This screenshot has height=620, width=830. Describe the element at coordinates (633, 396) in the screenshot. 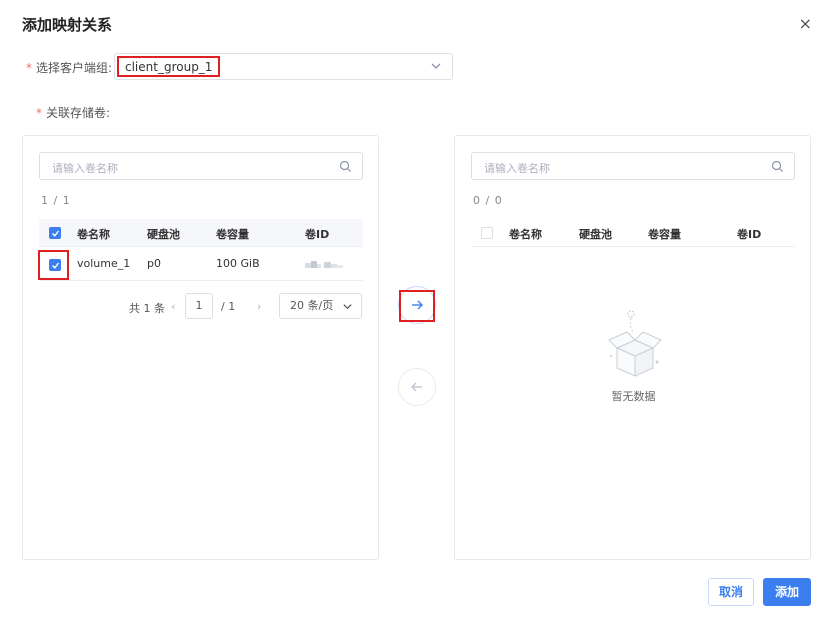

I see `empty-text: 暂无数据` at that location.